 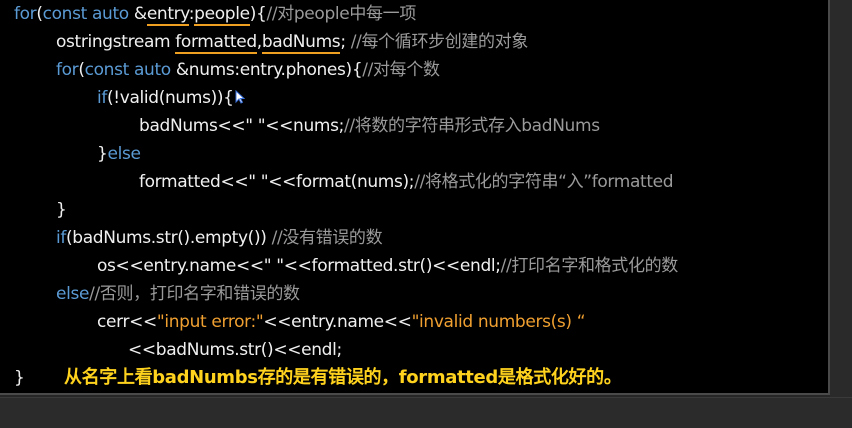 I want to click on code-line-9: if(badNums.str().empty()) //没有错误的数, so click(x=219, y=238).